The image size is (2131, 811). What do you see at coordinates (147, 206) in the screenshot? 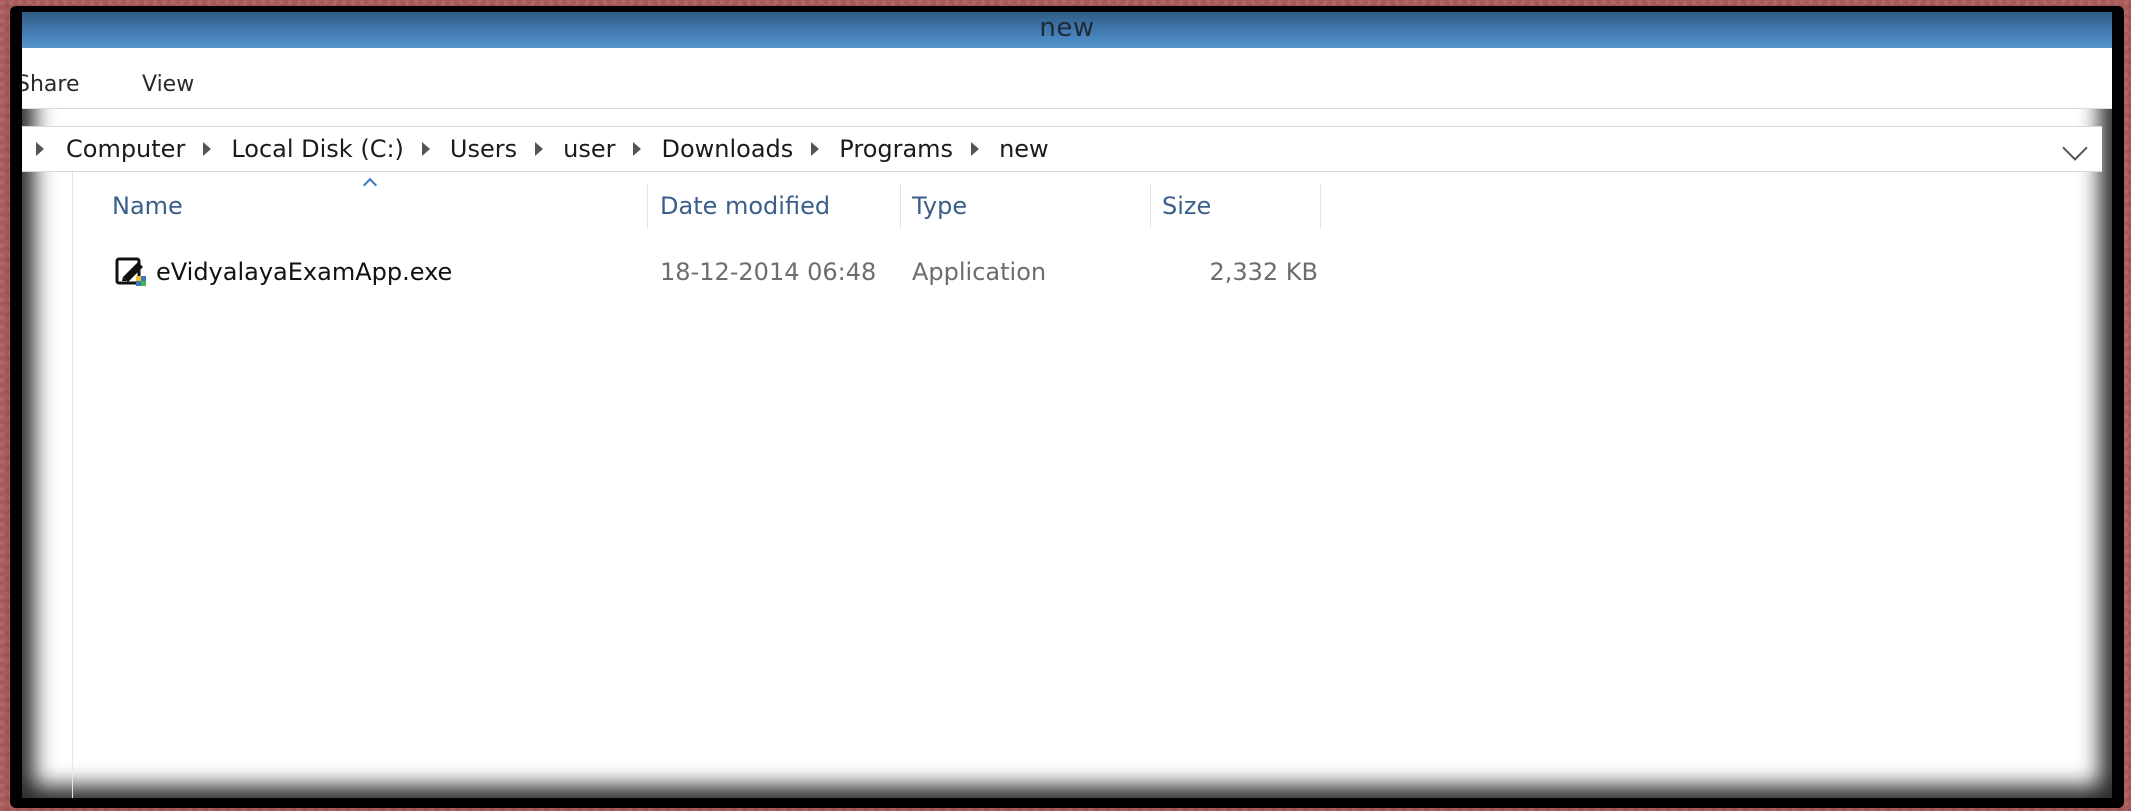
I see `column-header-name: Name` at bounding box center [147, 206].